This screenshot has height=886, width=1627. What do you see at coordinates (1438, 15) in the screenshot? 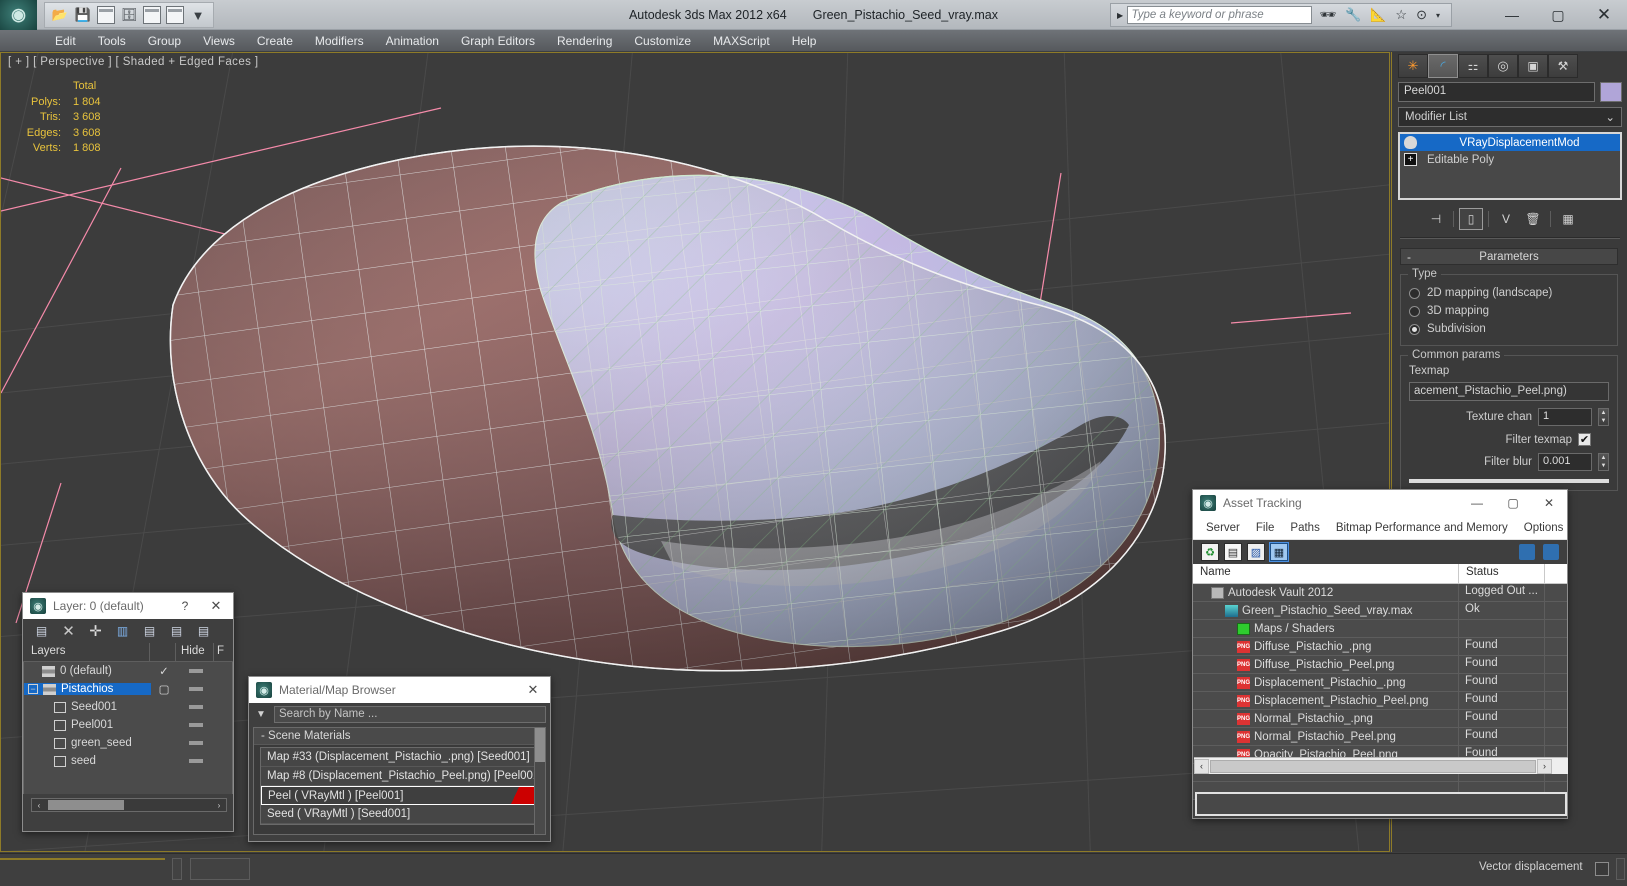
I see `help-dropdown-icon: ▾` at bounding box center [1438, 15].